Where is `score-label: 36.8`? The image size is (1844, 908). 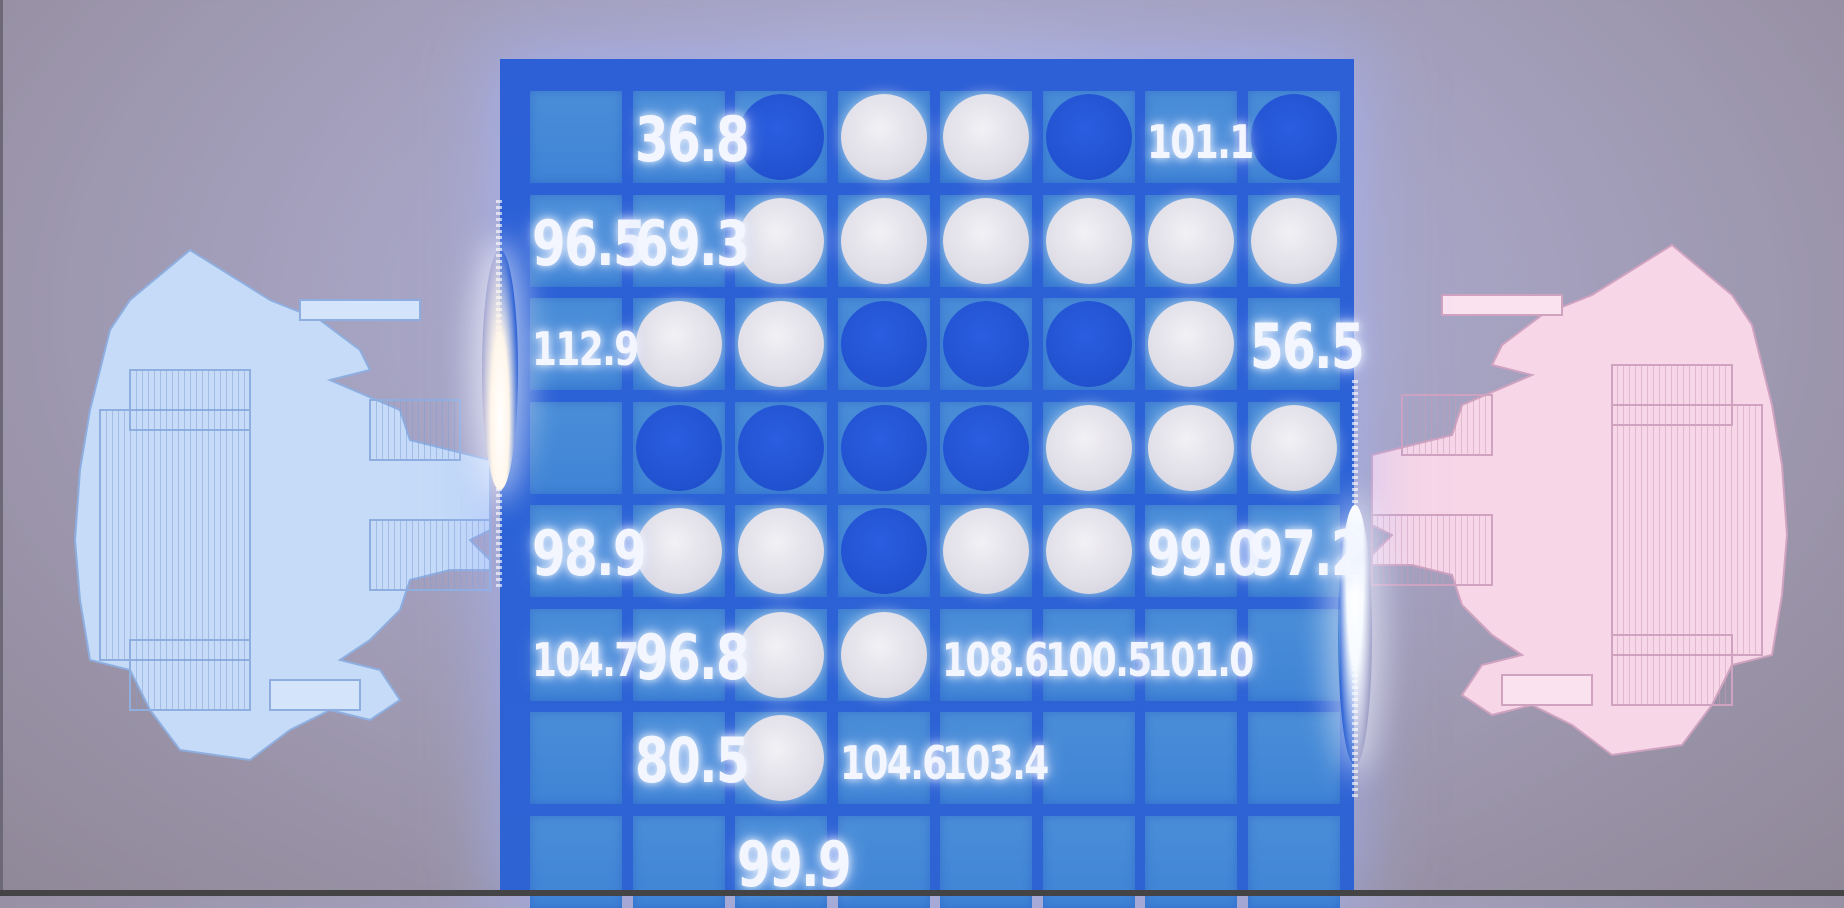
score-label: 36.8 is located at coordinates (692, 139).